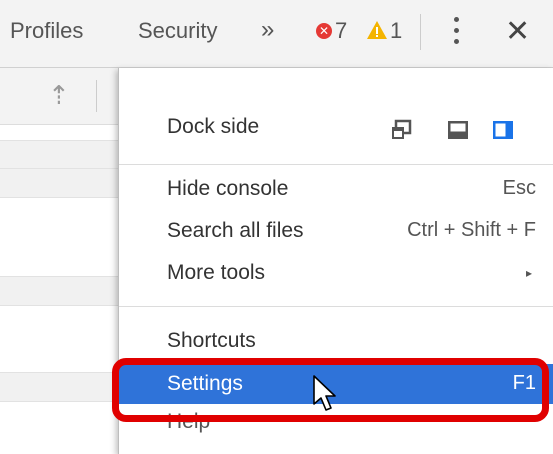 This screenshot has width=553, height=454. I want to click on menu-item-shortcut: Esc, so click(519, 188).